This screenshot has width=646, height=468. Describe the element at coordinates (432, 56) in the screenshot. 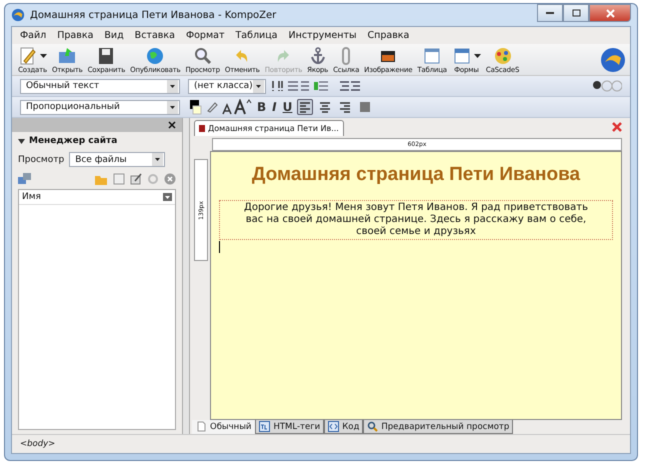

I see `table-icon` at that location.